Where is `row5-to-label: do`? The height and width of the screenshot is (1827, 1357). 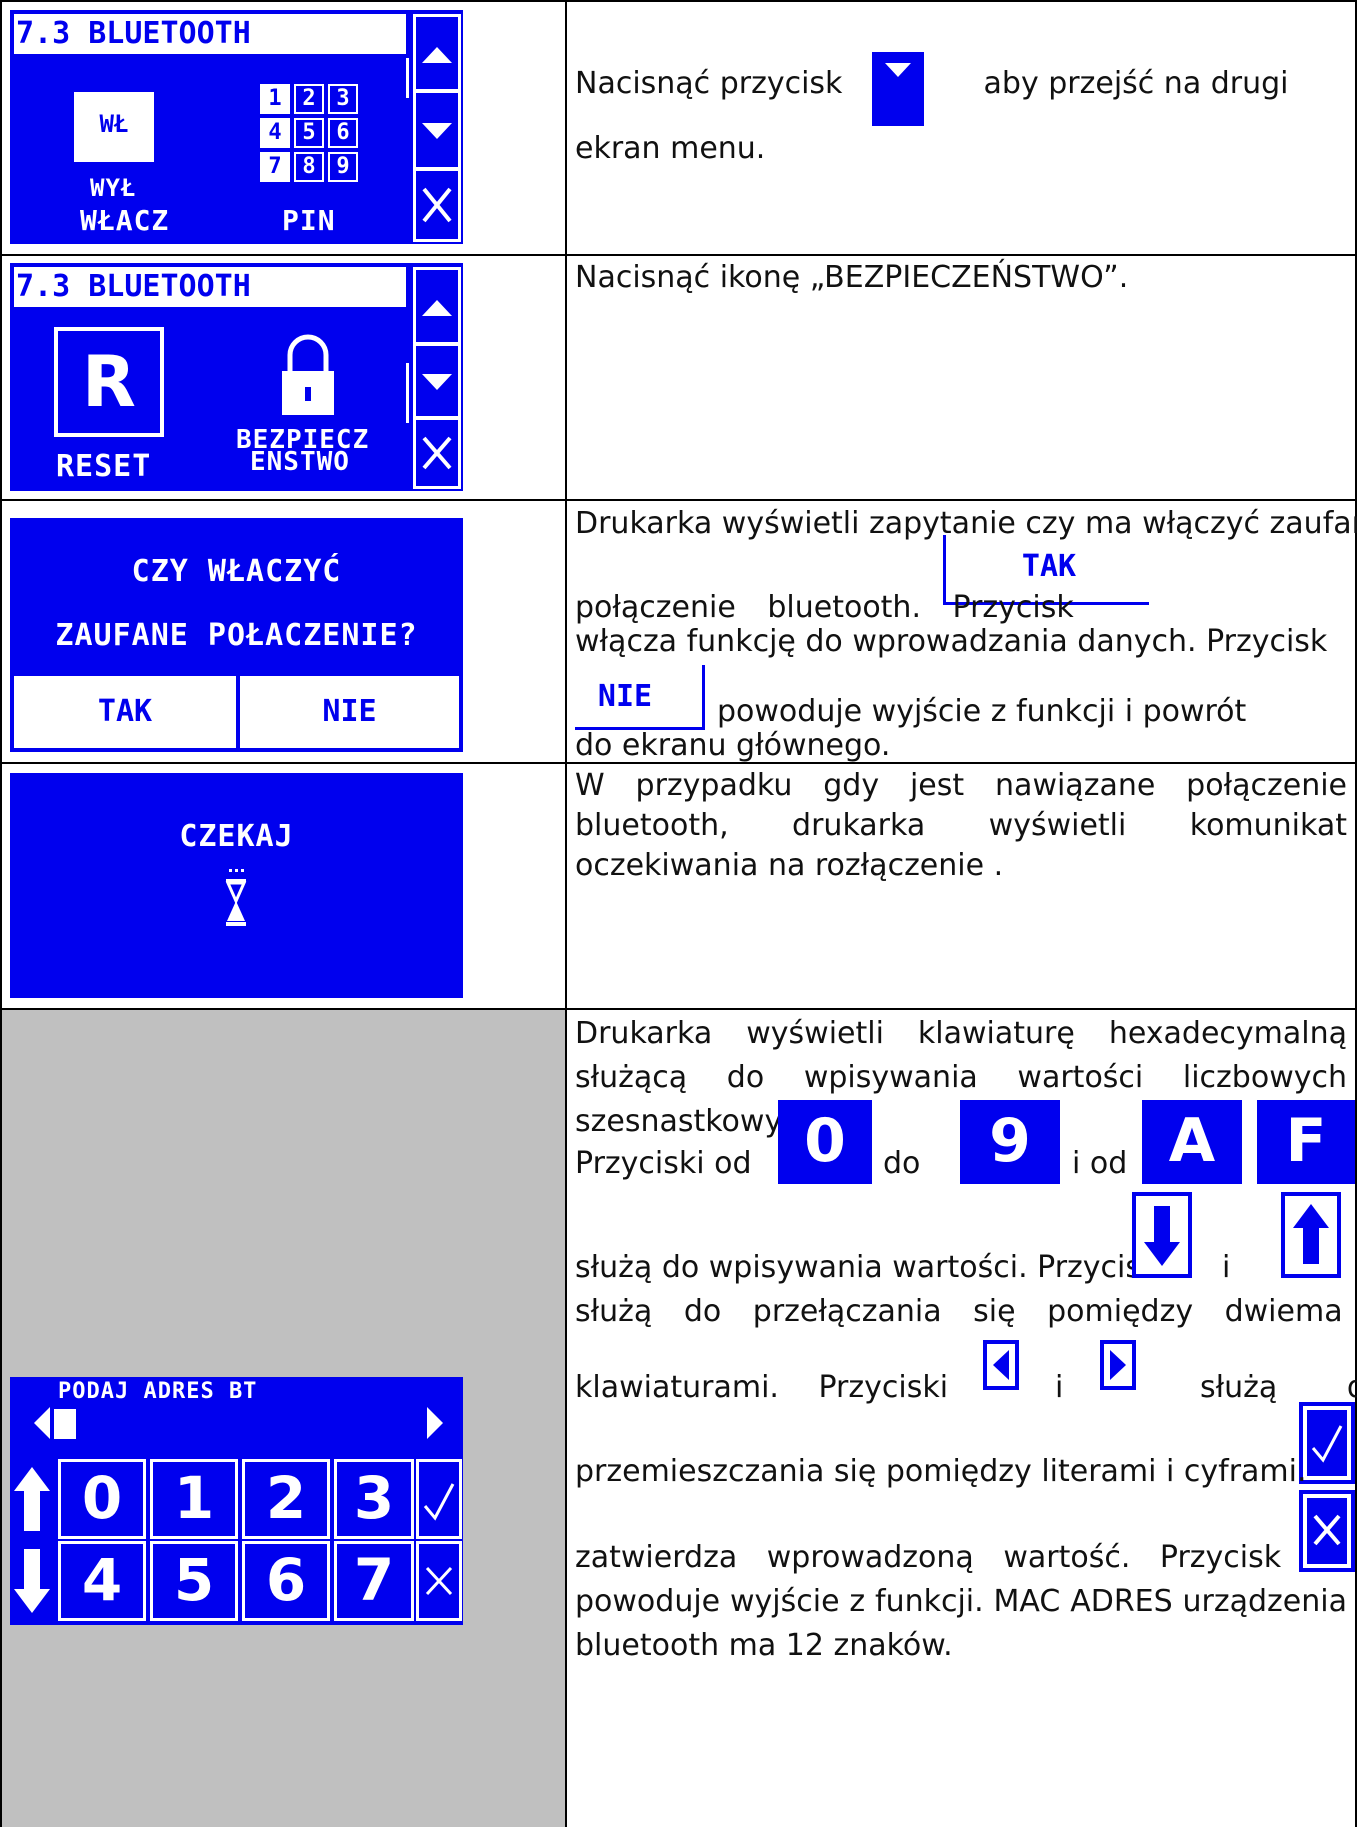
row5-to-label: do is located at coordinates (902, 1163).